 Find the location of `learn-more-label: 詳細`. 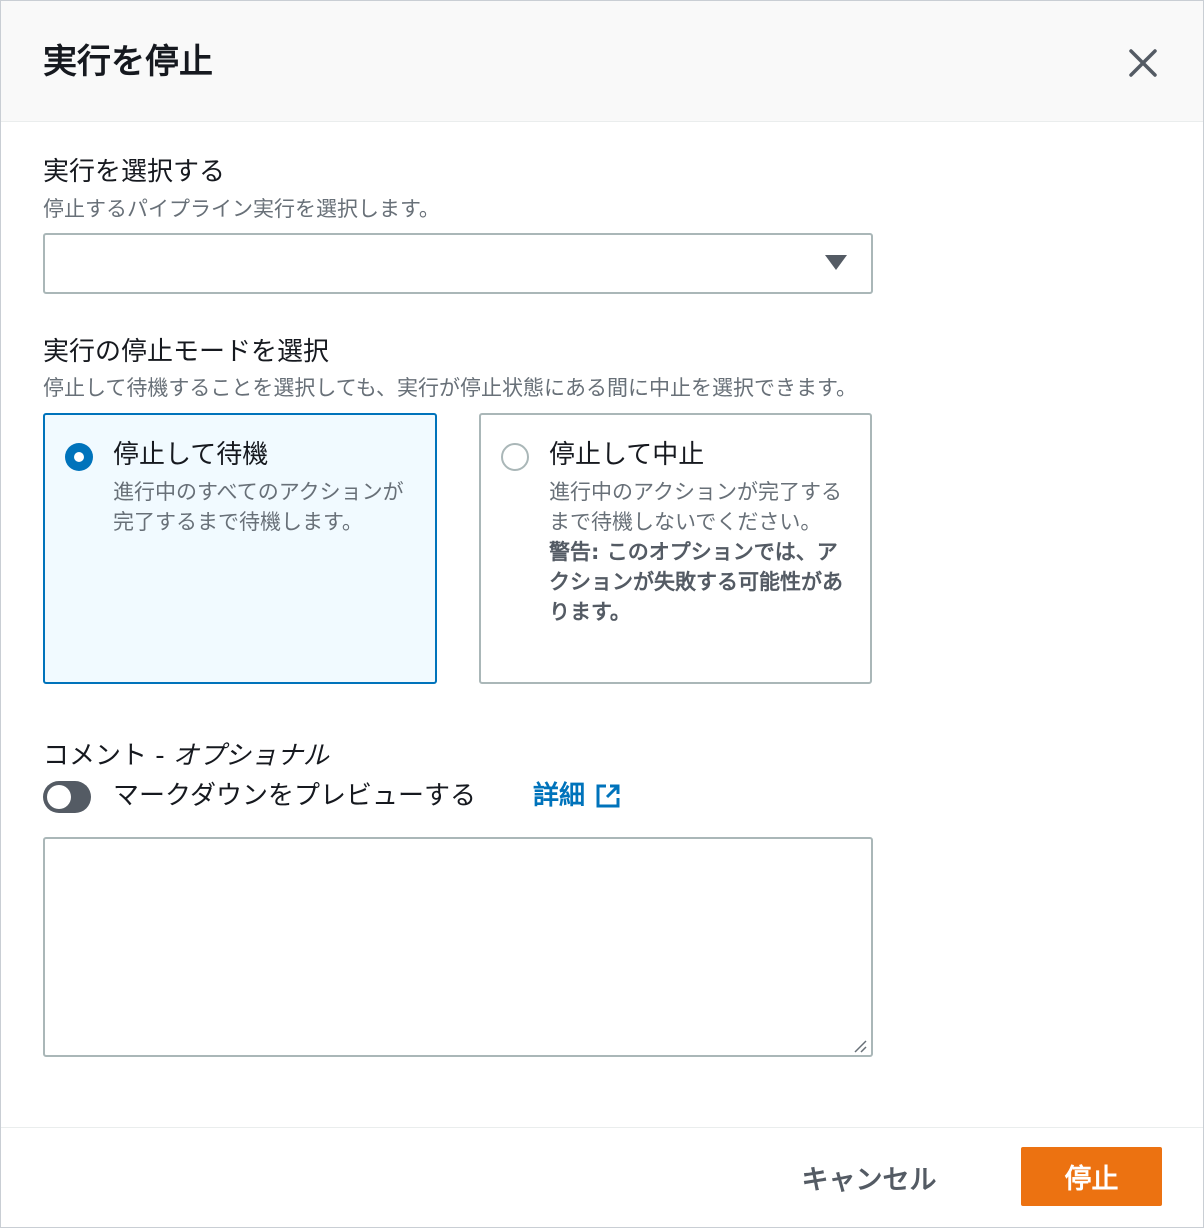

learn-more-label: 詳細 is located at coordinates (559, 796).